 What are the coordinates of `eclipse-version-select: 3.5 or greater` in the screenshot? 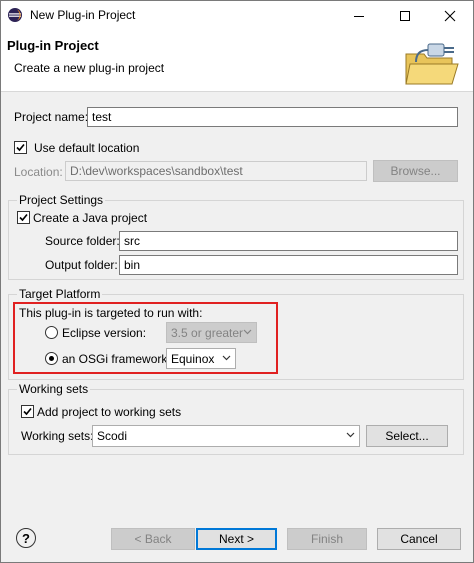 It's located at (211, 332).